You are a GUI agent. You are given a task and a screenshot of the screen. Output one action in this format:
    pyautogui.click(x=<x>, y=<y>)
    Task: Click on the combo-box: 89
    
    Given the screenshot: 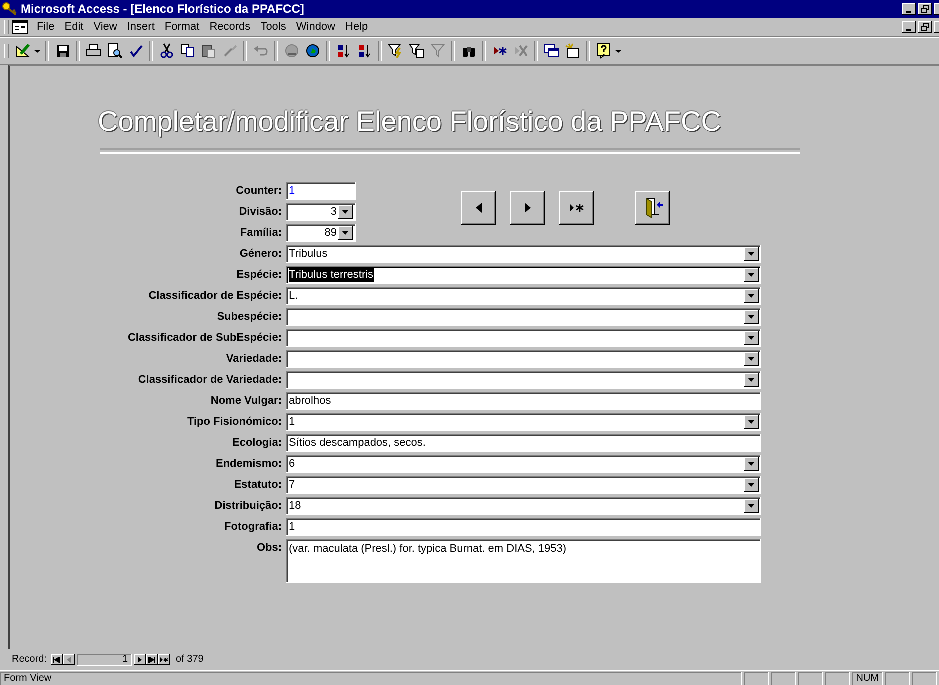 What is the action you would take?
    pyautogui.click(x=321, y=233)
    